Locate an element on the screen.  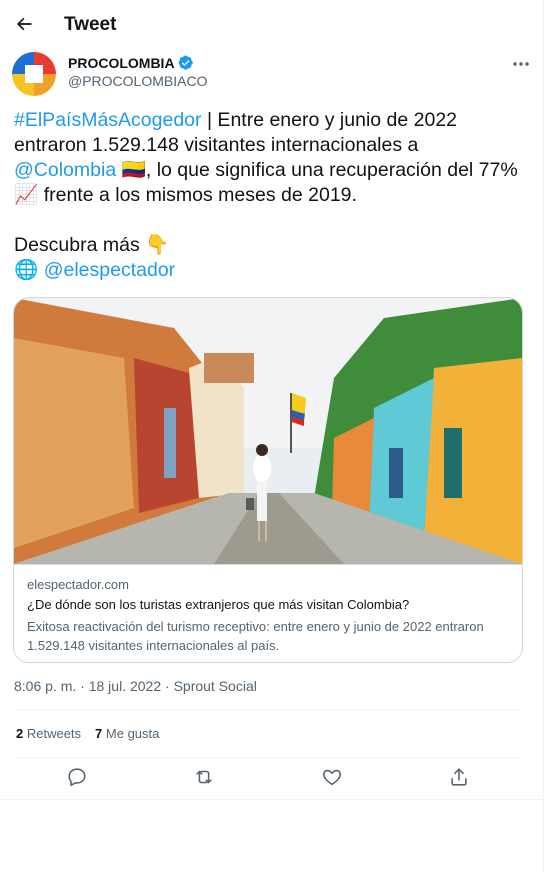
back-arrow-icon is located at coordinates (24, 24).